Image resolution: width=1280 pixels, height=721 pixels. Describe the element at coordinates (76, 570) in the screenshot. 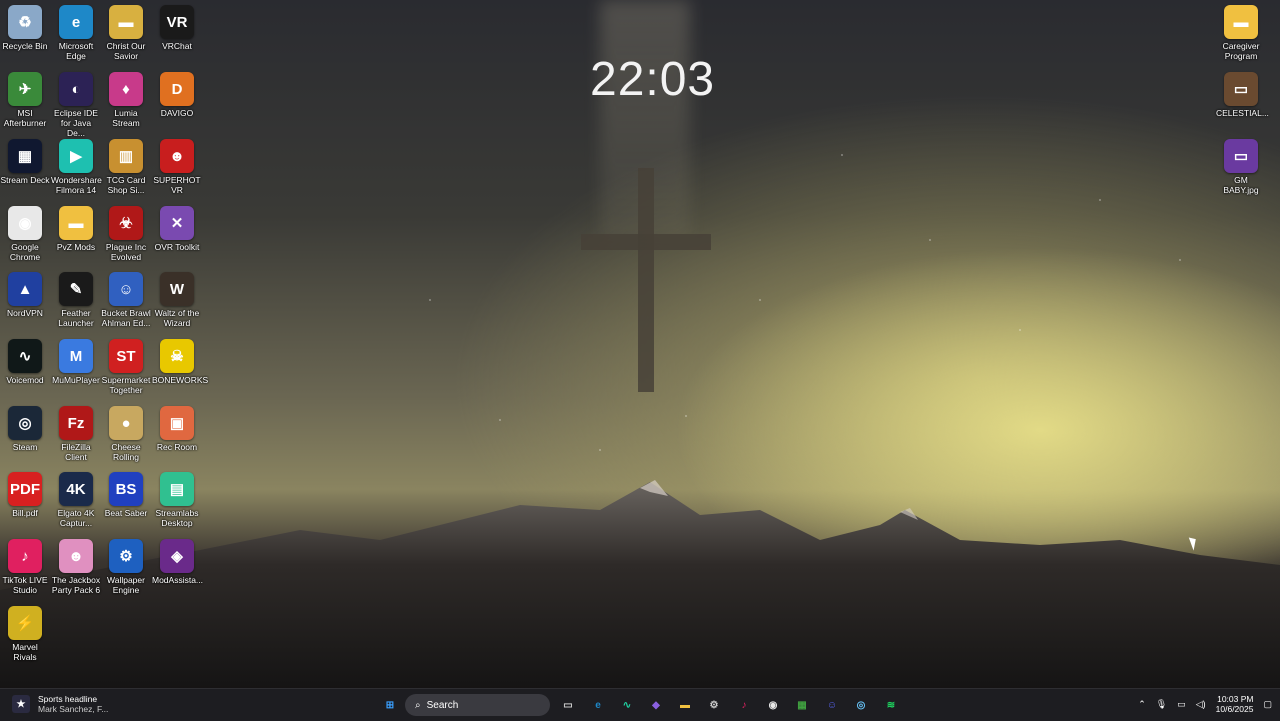

I see `desktop-icon-jackbox: ☻ The Jackbox Party Pack 6` at that location.